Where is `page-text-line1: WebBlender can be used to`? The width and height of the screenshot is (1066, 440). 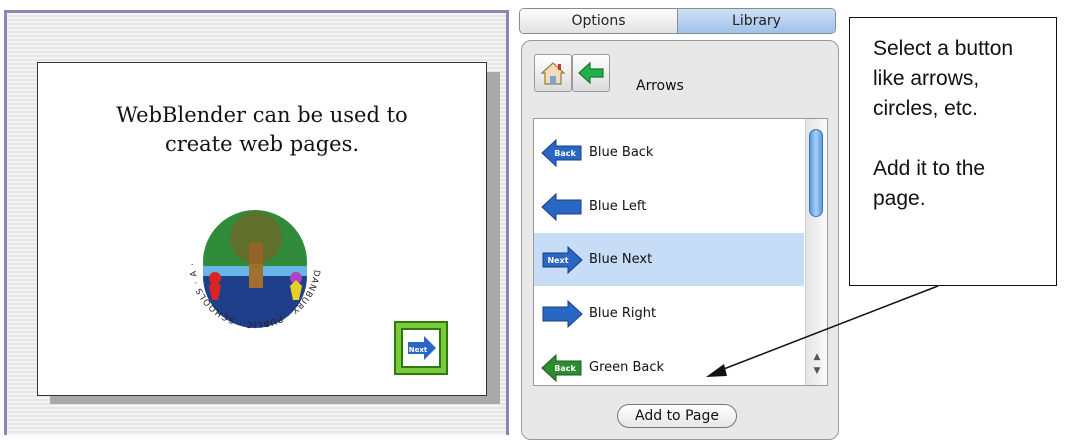
page-text-line1: WebBlender can be used to is located at coordinates (262, 115).